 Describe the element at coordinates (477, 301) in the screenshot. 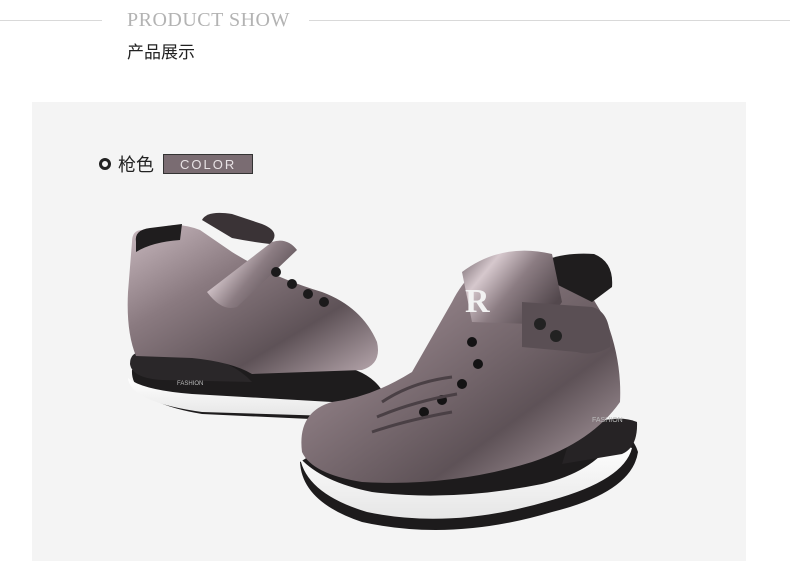

I see `logo-letter: R` at that location.